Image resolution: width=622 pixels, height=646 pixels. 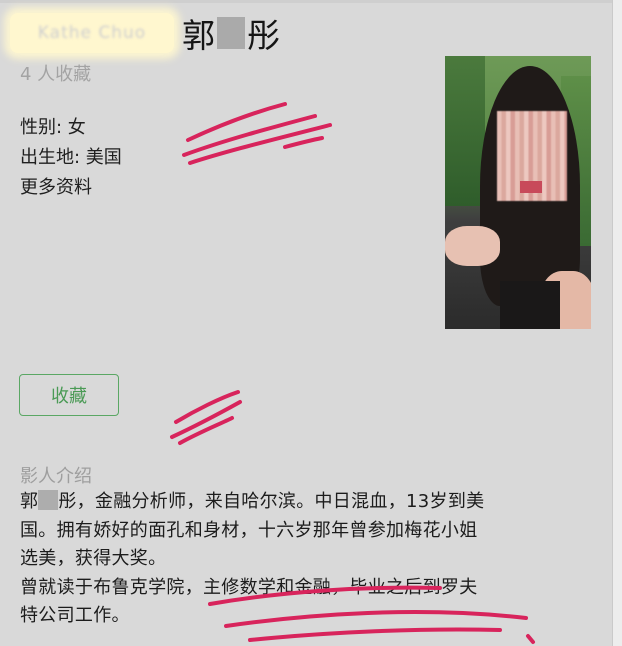 I want to click on name-last-char: 彤, so click(x=263, y=35).